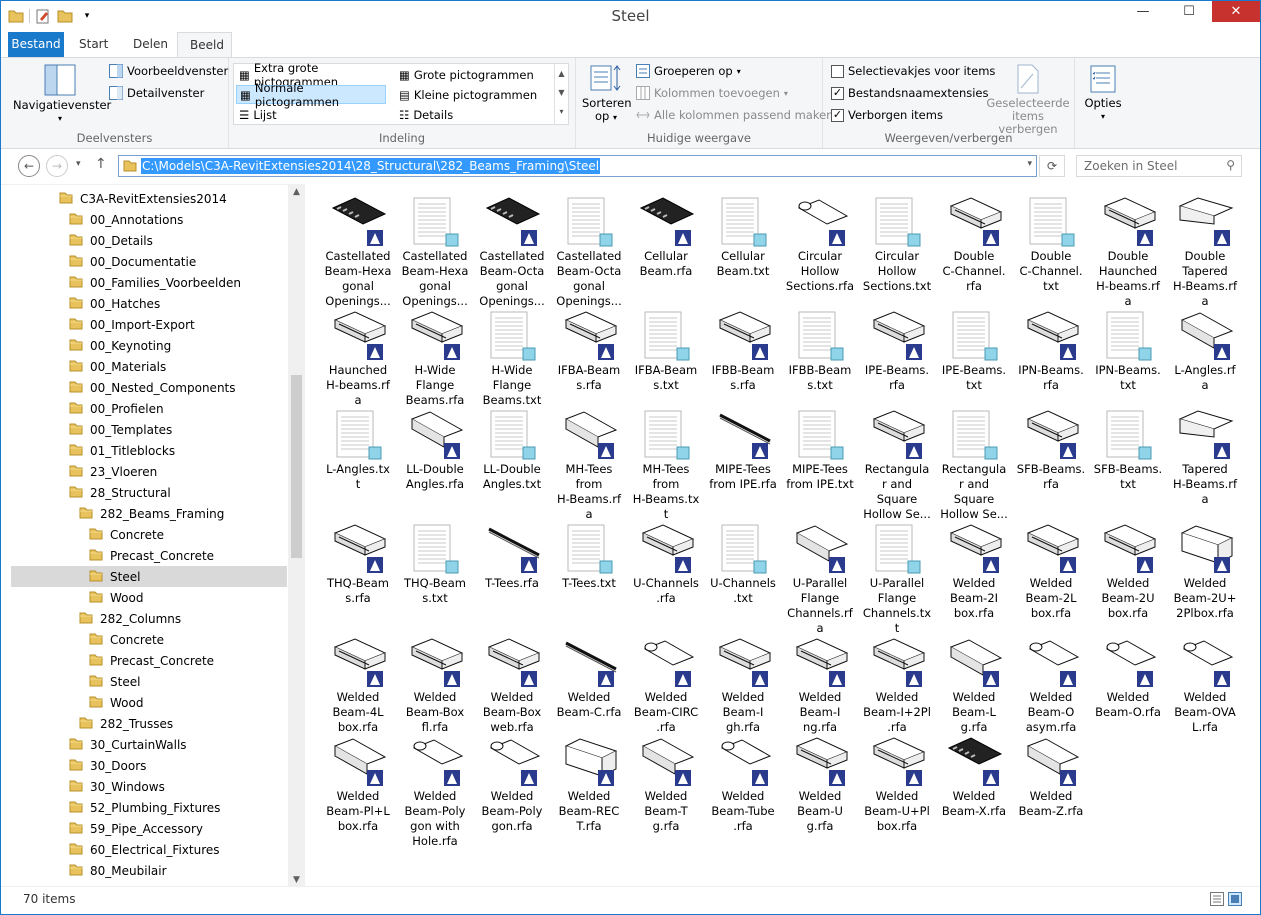 This screenshot has height=915, width=1261. I want to click on maximize-button: ☐, so click(1189, 11).